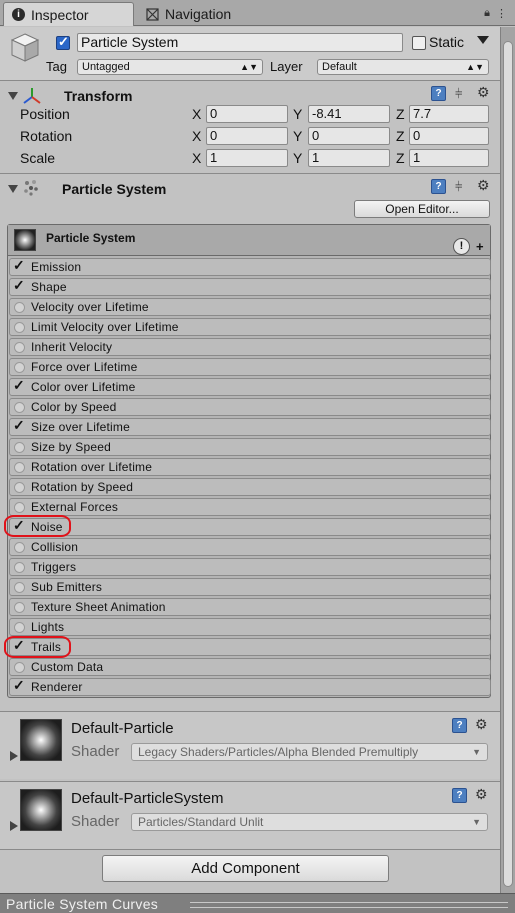 The image size is (515, 913). What do you see at coordinates (309, 822) in the screenshot?
I see `shader-dropdown: Particles/Standard Unlit ▼` at bounding box center [309, 822].